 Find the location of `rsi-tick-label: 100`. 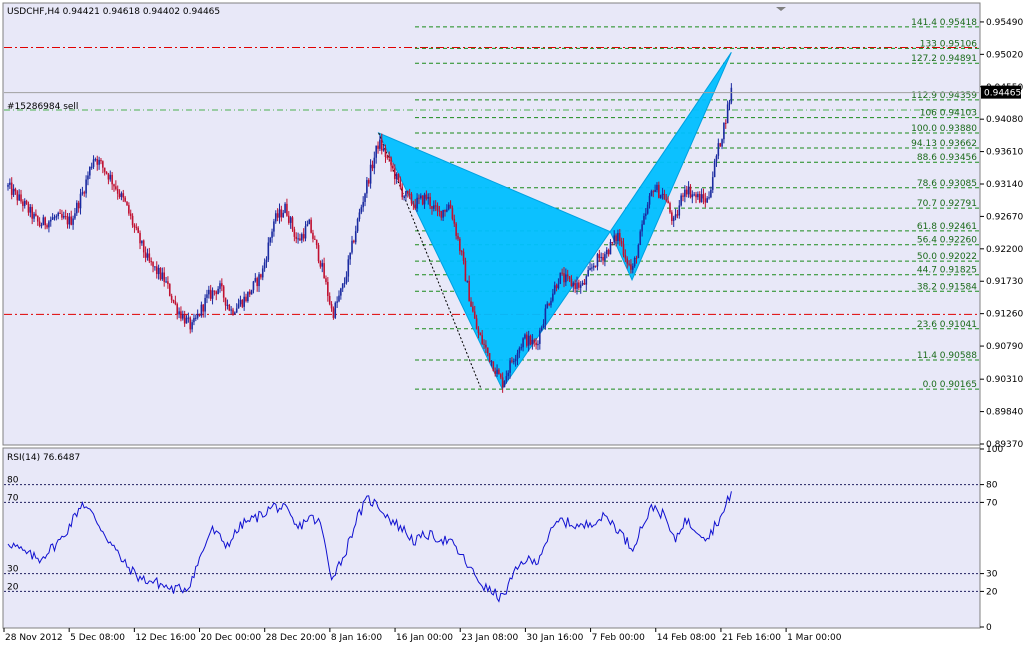

rsi-tick-label: 100 is located at coordinates (994, 450).